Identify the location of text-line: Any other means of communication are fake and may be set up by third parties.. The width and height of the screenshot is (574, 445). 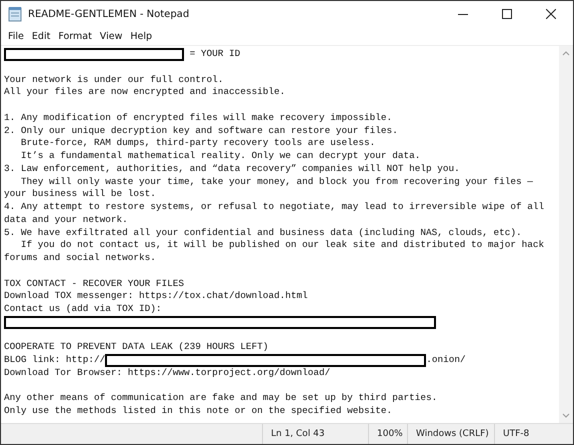
(221, 398).